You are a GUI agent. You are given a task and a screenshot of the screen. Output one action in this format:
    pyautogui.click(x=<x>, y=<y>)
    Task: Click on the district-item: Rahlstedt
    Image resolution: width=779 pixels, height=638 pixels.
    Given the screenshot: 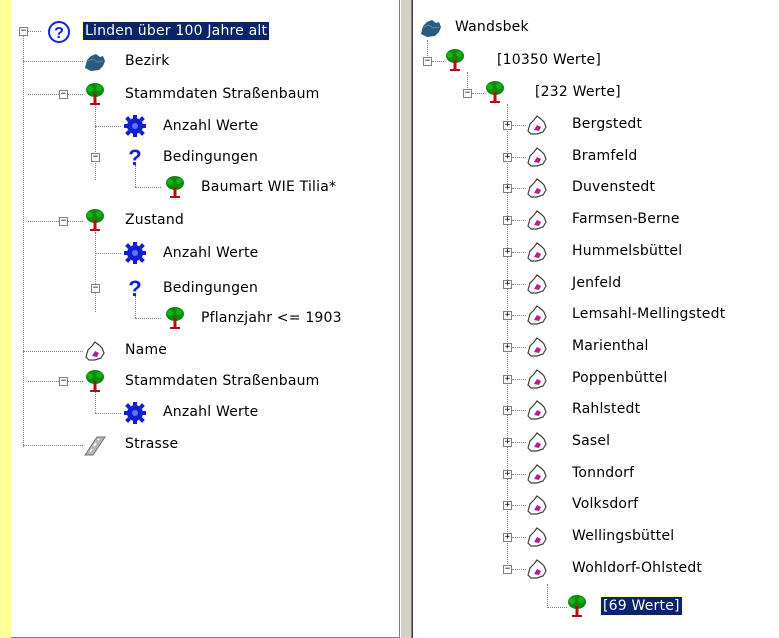 What is the action you would take?
    pyautogui.click(x=606, y=409)
    